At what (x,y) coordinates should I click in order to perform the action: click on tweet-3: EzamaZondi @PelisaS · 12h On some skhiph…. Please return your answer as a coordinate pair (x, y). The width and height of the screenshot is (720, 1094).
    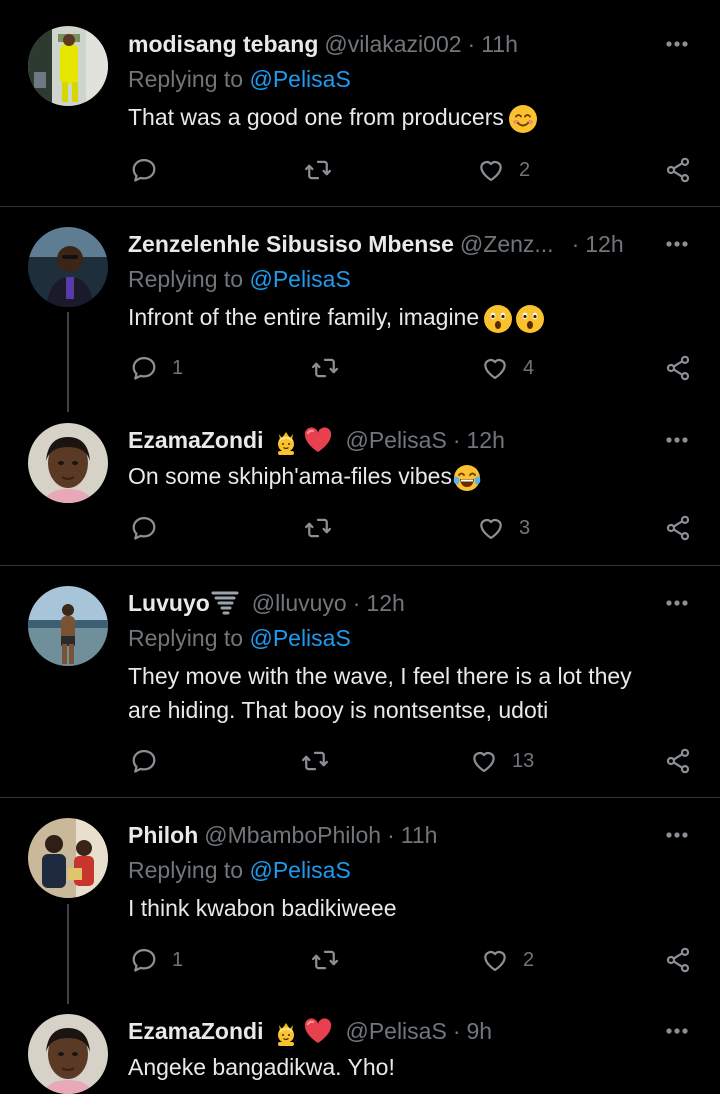
    Looking at the image, I should click on (360, 486).